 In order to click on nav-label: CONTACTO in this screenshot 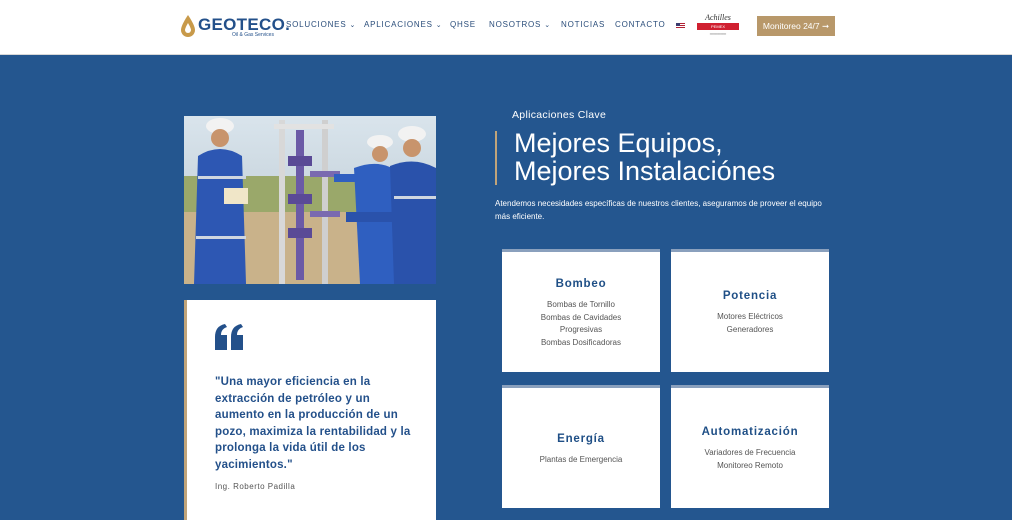, I will do `click(640, 24)`.